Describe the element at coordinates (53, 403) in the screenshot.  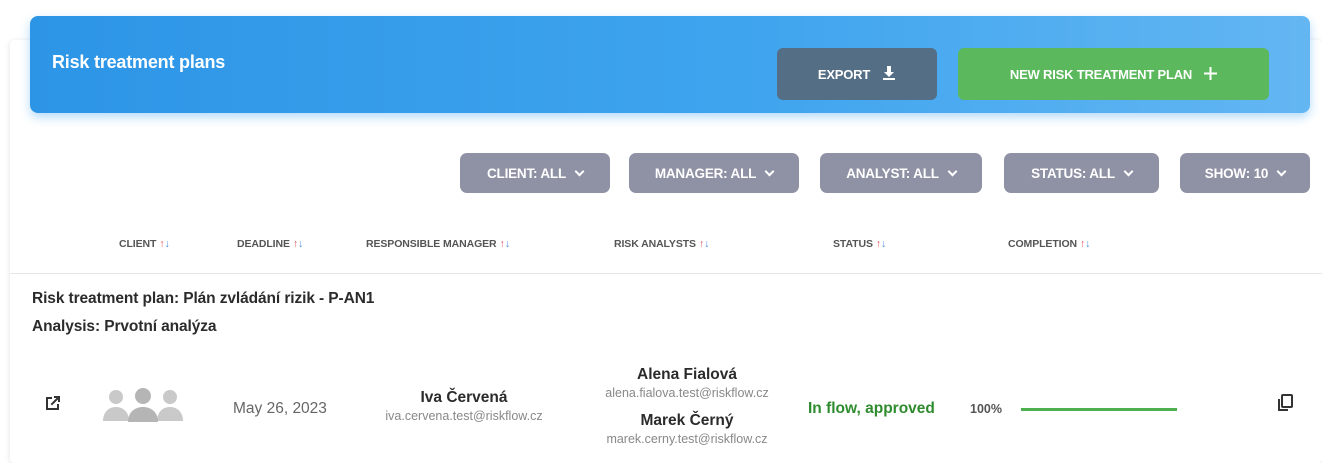
I see `open-external-icon` at that location.